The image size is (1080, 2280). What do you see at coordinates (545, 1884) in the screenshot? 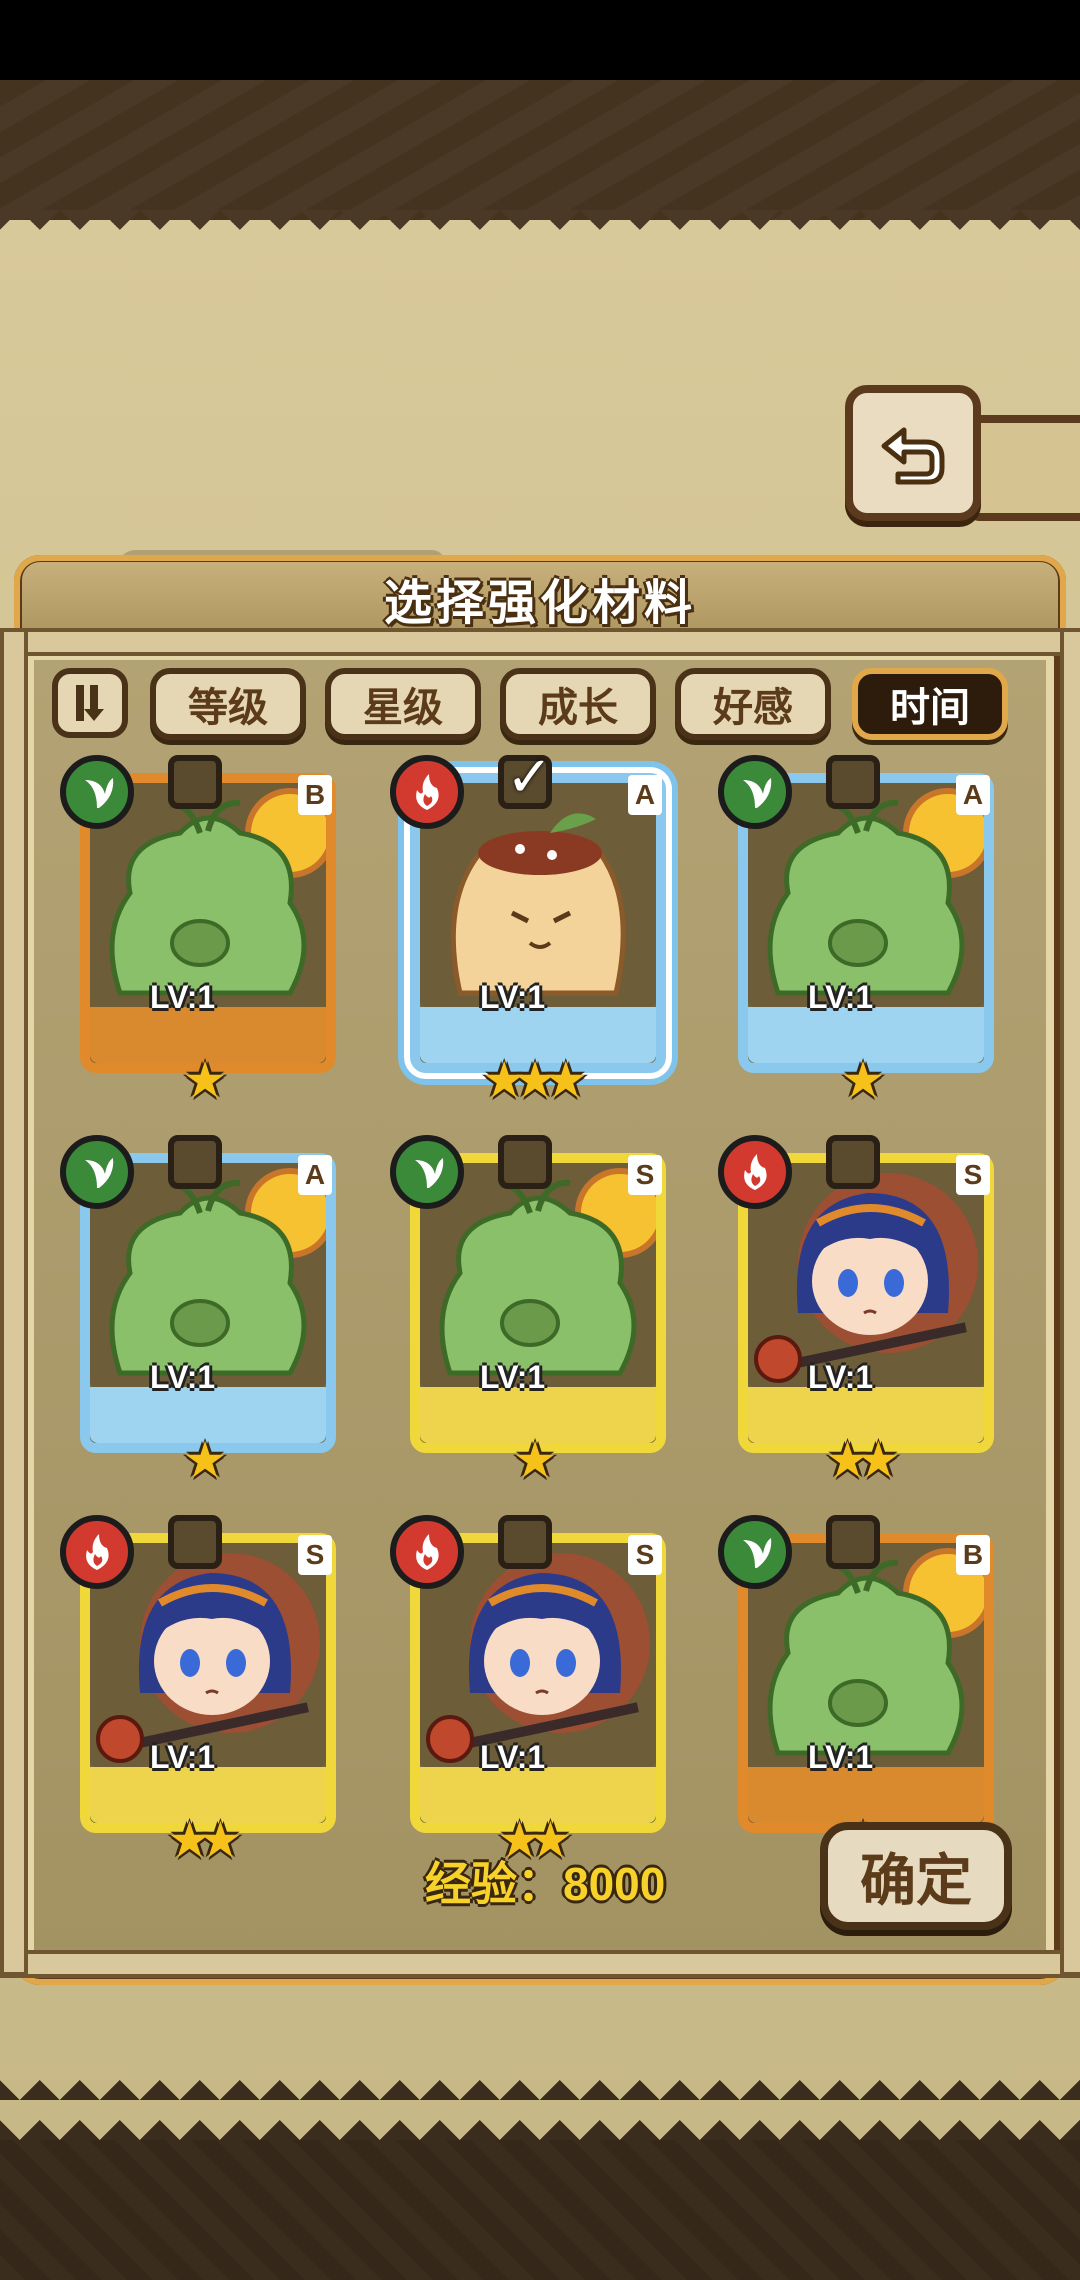
I see `exp-total: 经验：8000` at bounding box center [545, 1884].